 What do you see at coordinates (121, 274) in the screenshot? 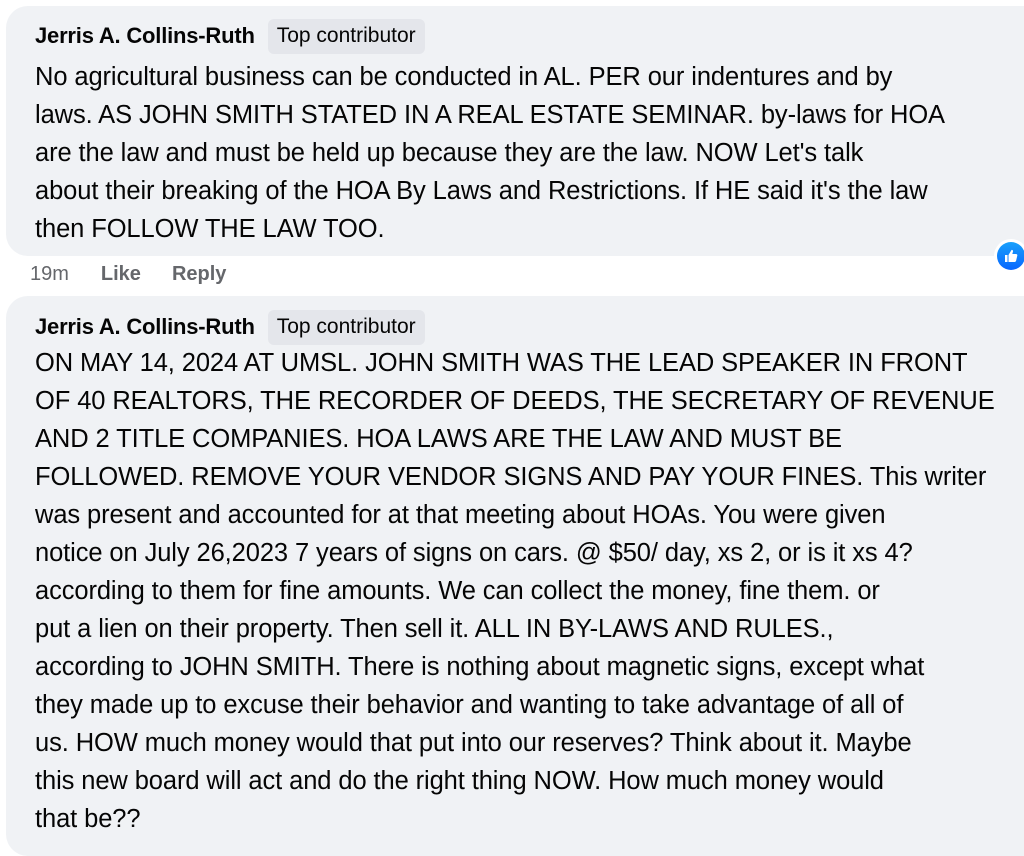
I see `like-button: Like` at bounding box center [121, 274].